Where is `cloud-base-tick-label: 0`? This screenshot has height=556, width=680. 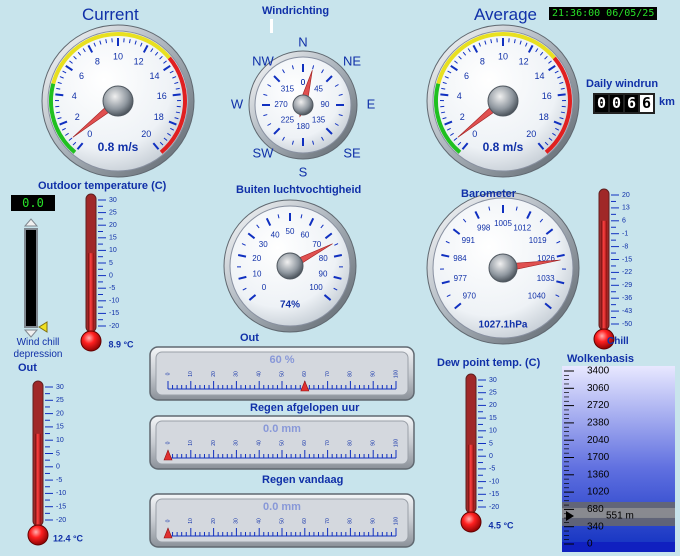
cloud-base-tick-label: 0 is located at coordinates (590, 544).